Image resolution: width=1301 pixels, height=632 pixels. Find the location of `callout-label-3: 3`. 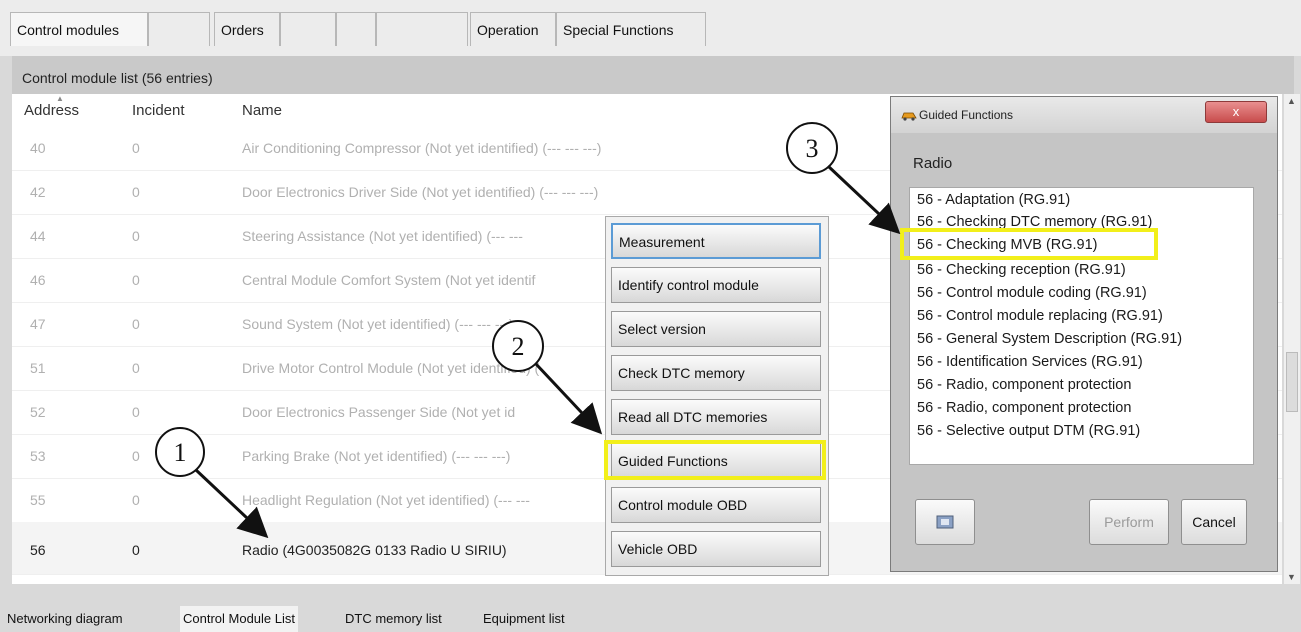

callout-label-3: 3 is located at coordinates (812, 148).